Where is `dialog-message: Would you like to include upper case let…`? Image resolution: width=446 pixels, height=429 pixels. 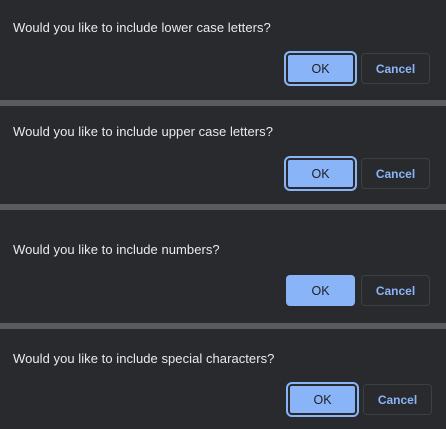 dialog-message: Would you like to include upper case let… is located at coordinates (143, 131).